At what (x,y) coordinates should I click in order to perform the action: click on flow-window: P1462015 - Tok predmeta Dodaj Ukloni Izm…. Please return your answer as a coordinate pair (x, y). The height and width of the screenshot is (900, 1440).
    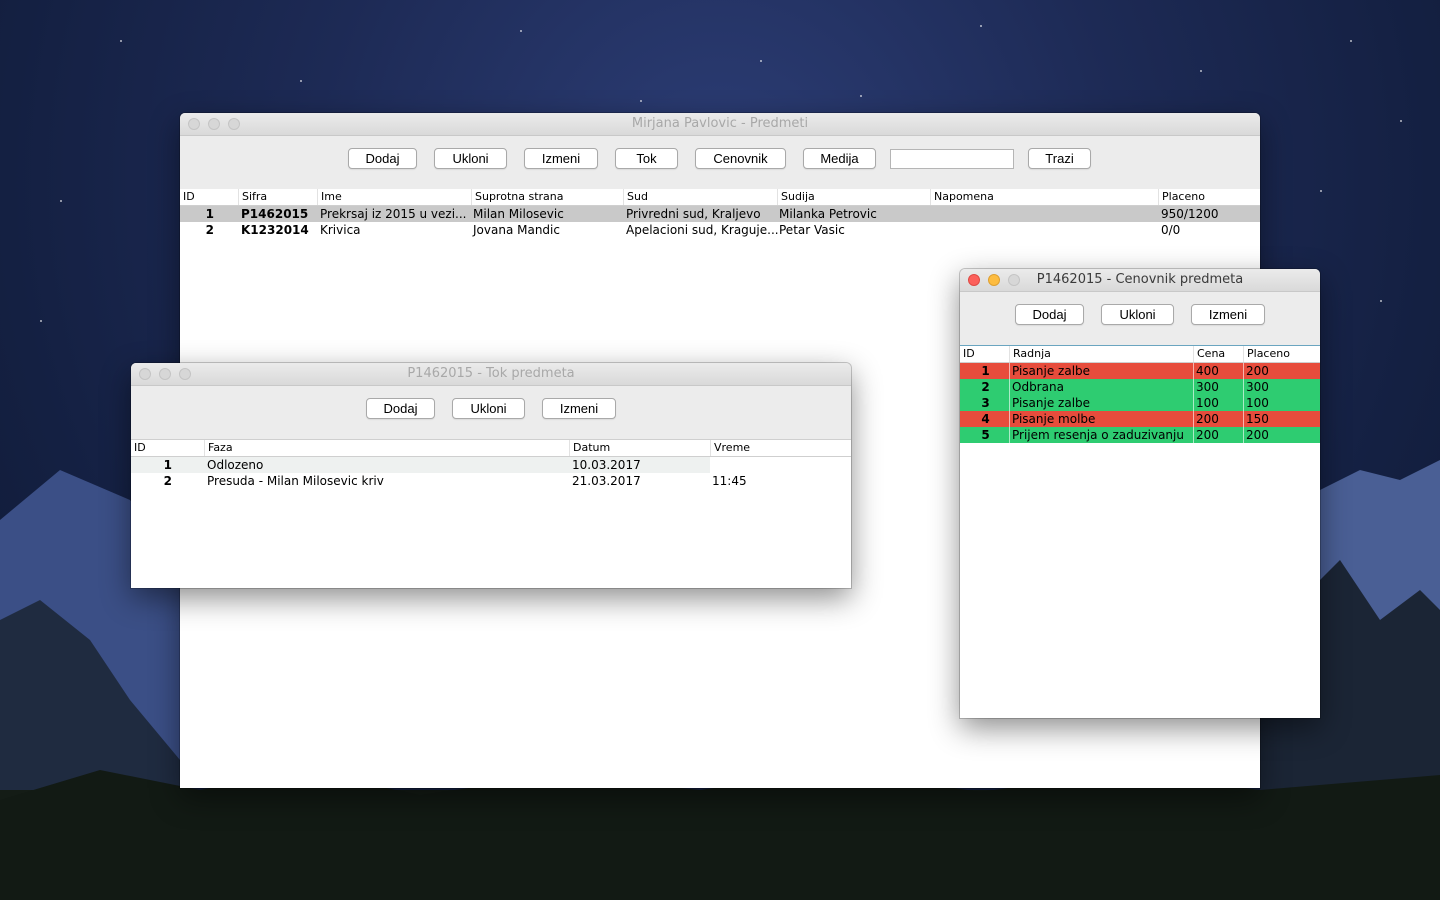
    Looking at the image, I should click on (491, 475).